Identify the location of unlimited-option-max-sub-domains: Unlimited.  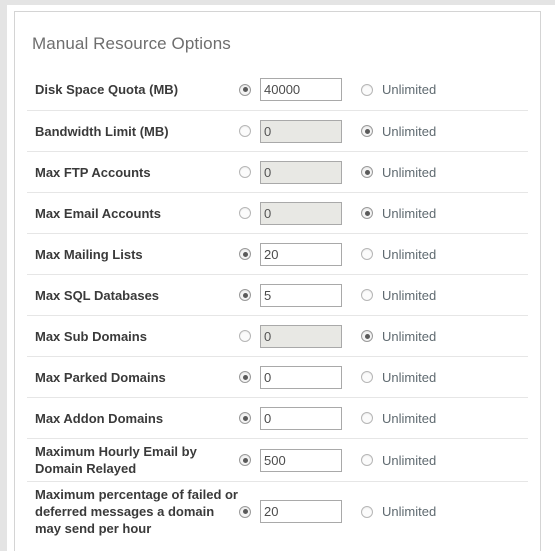
(398, 336).